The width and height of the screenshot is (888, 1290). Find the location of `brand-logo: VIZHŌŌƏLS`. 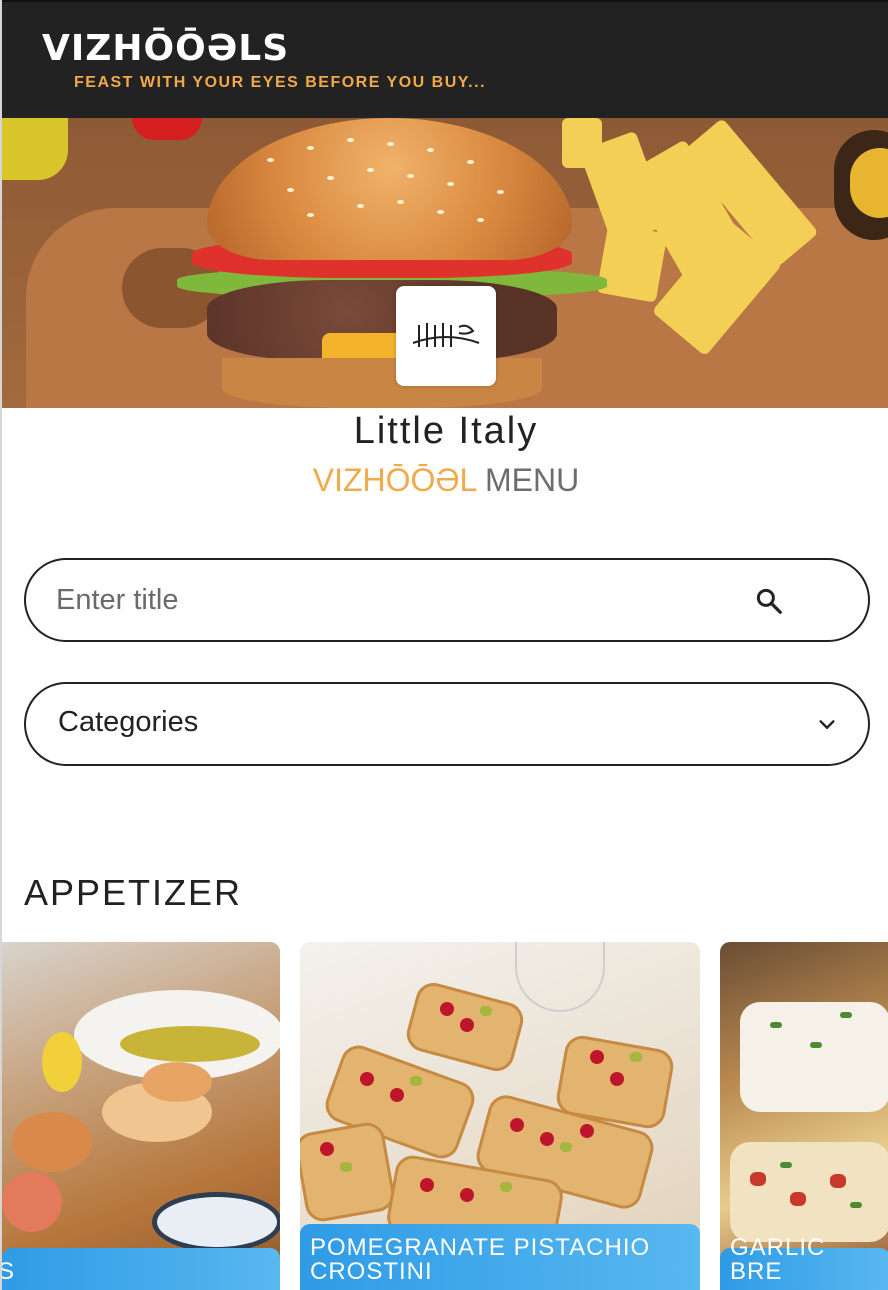

brand-logo: VIZHŌŌƏLS is located at coordinates (165, 48).